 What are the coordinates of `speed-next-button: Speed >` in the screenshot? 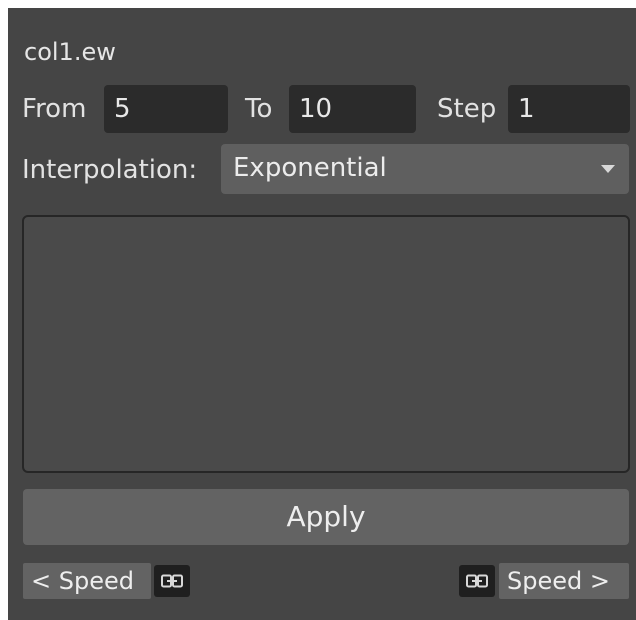 It's located at (564, 581).